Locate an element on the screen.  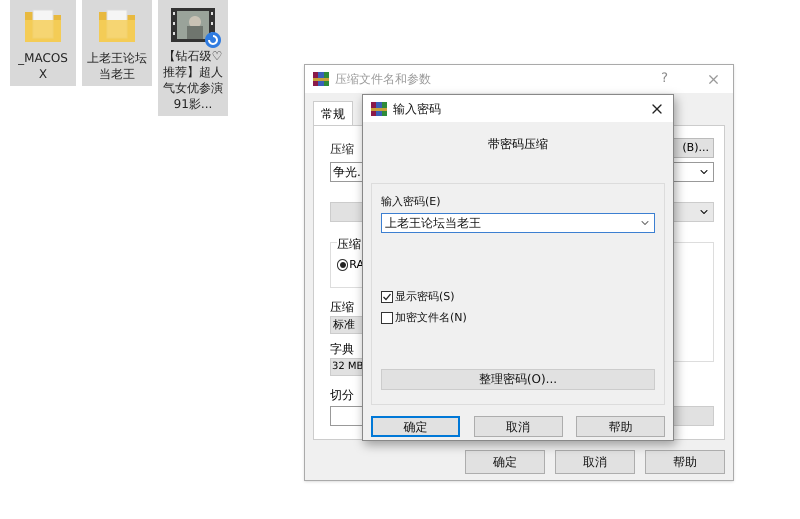
sync-badge-icon is located at coordinates (213, 40).